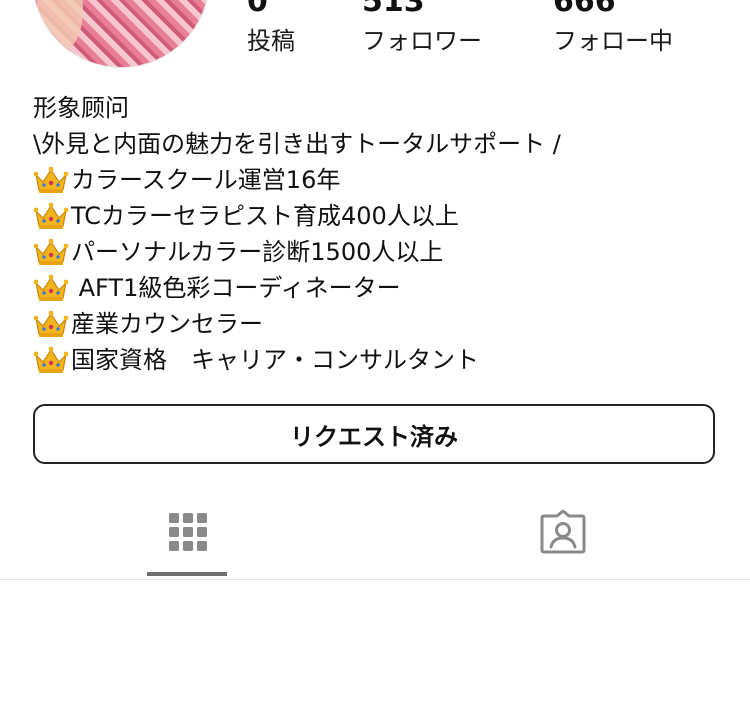 Image resolution: width=750 pixels, height=720 pixels. I want to click on bio-item: パーソナルカラー診断1500人以上, so click(378, 252).